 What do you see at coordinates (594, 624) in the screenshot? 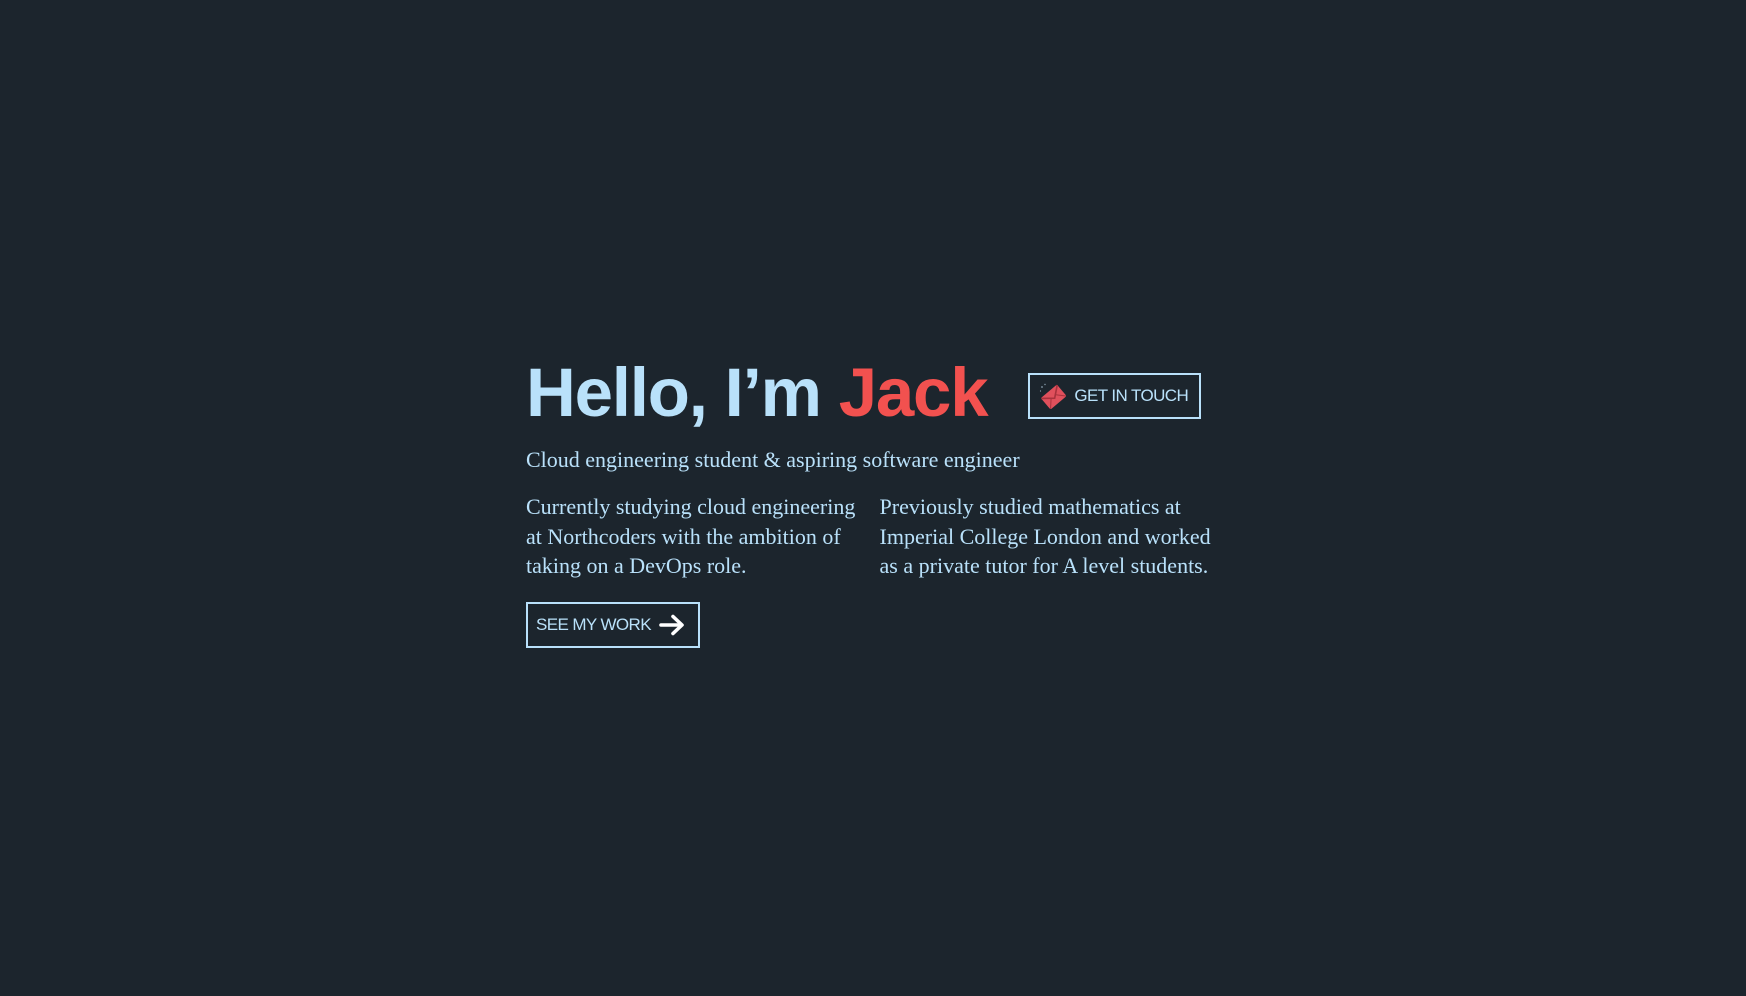
I see `see-my-work-label: SEE MY WORK` at bounding box center [594, 624].